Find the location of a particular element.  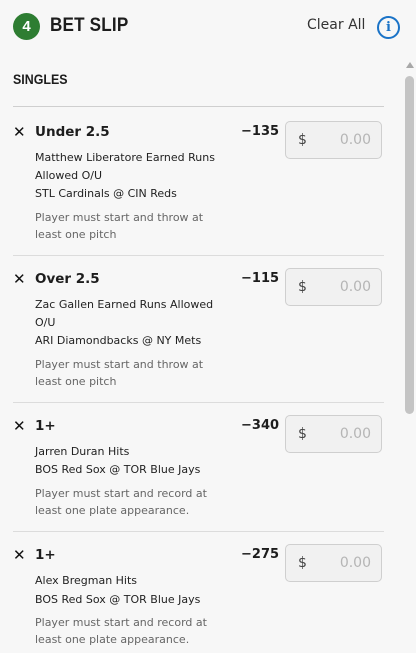

event-name: ARI Diamondbacks @ NY Mets is located at coordinates (118, 340).